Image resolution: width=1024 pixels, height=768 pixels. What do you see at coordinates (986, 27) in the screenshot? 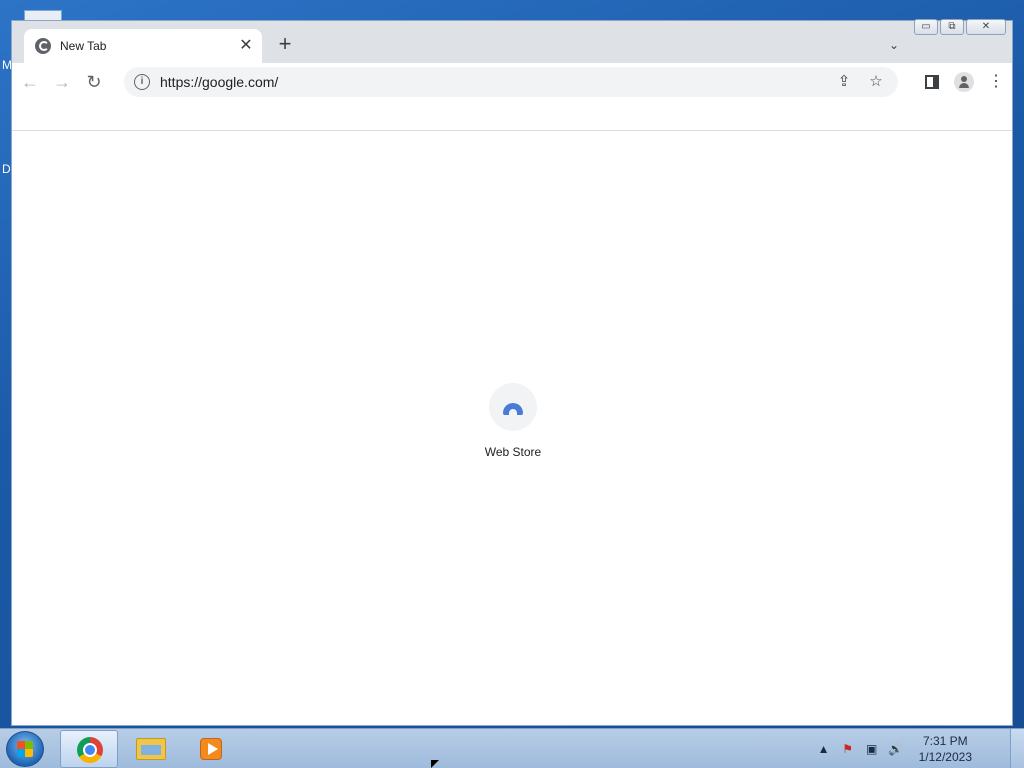
I see `close-window-button: ✕` at bounding box center [986, 27].